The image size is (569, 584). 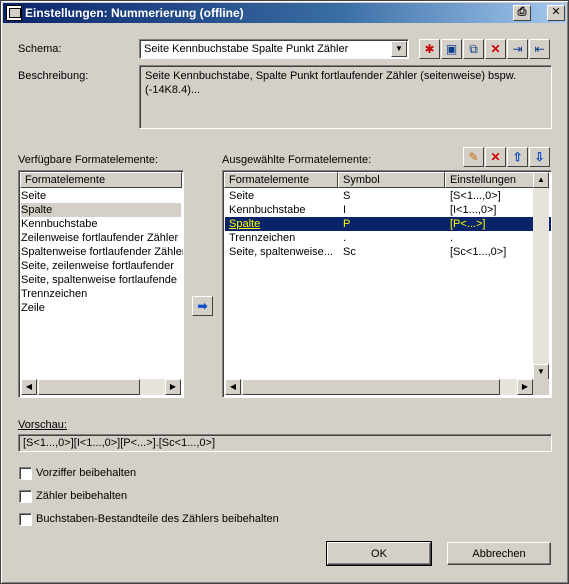 What do you see at coordinates (25, 496) in the screenshot?
I see `keep-counter-checkbox` at bounding box center [25, 496].